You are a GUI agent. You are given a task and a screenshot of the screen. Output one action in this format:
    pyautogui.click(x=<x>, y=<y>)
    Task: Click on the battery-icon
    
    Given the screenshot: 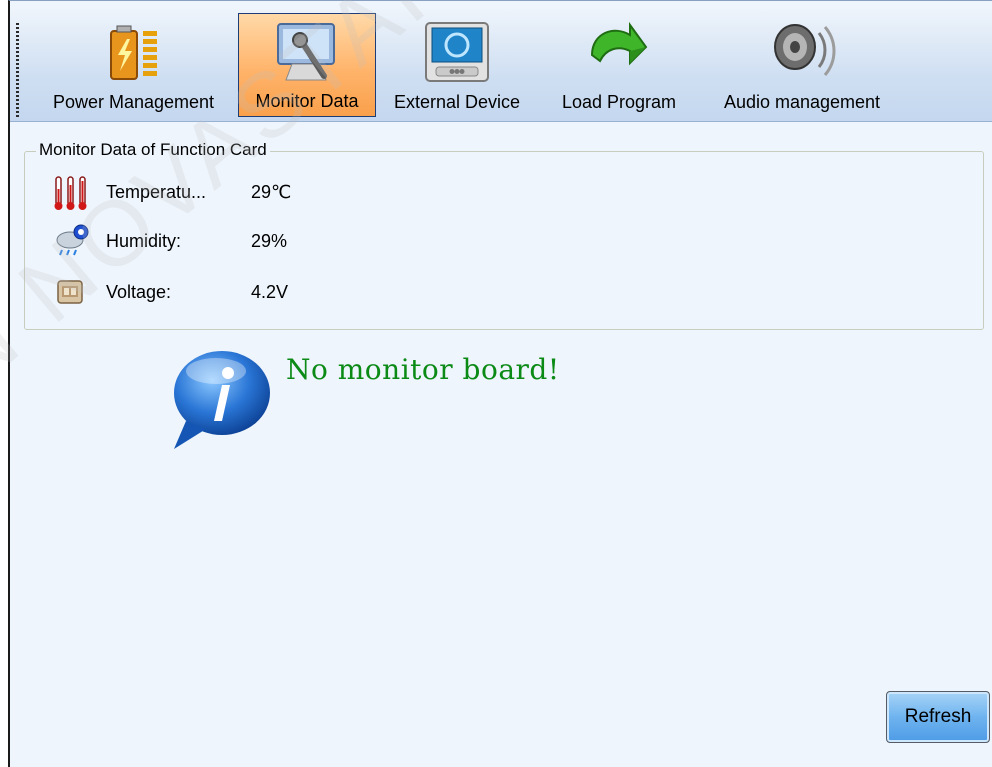 What is the action you would take?
    pyautogui.click(x=133, y=52)
    